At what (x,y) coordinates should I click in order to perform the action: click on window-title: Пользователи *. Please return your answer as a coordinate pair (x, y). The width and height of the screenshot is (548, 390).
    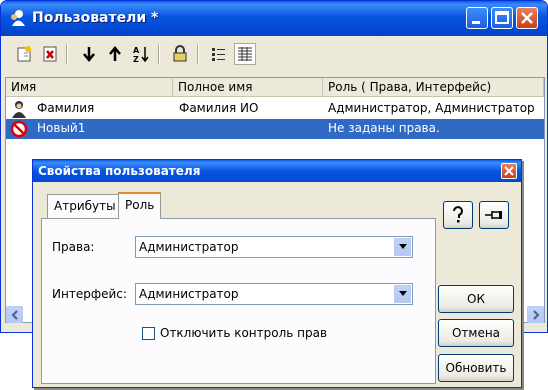
    Looking at the image, I should click on (95, 18).